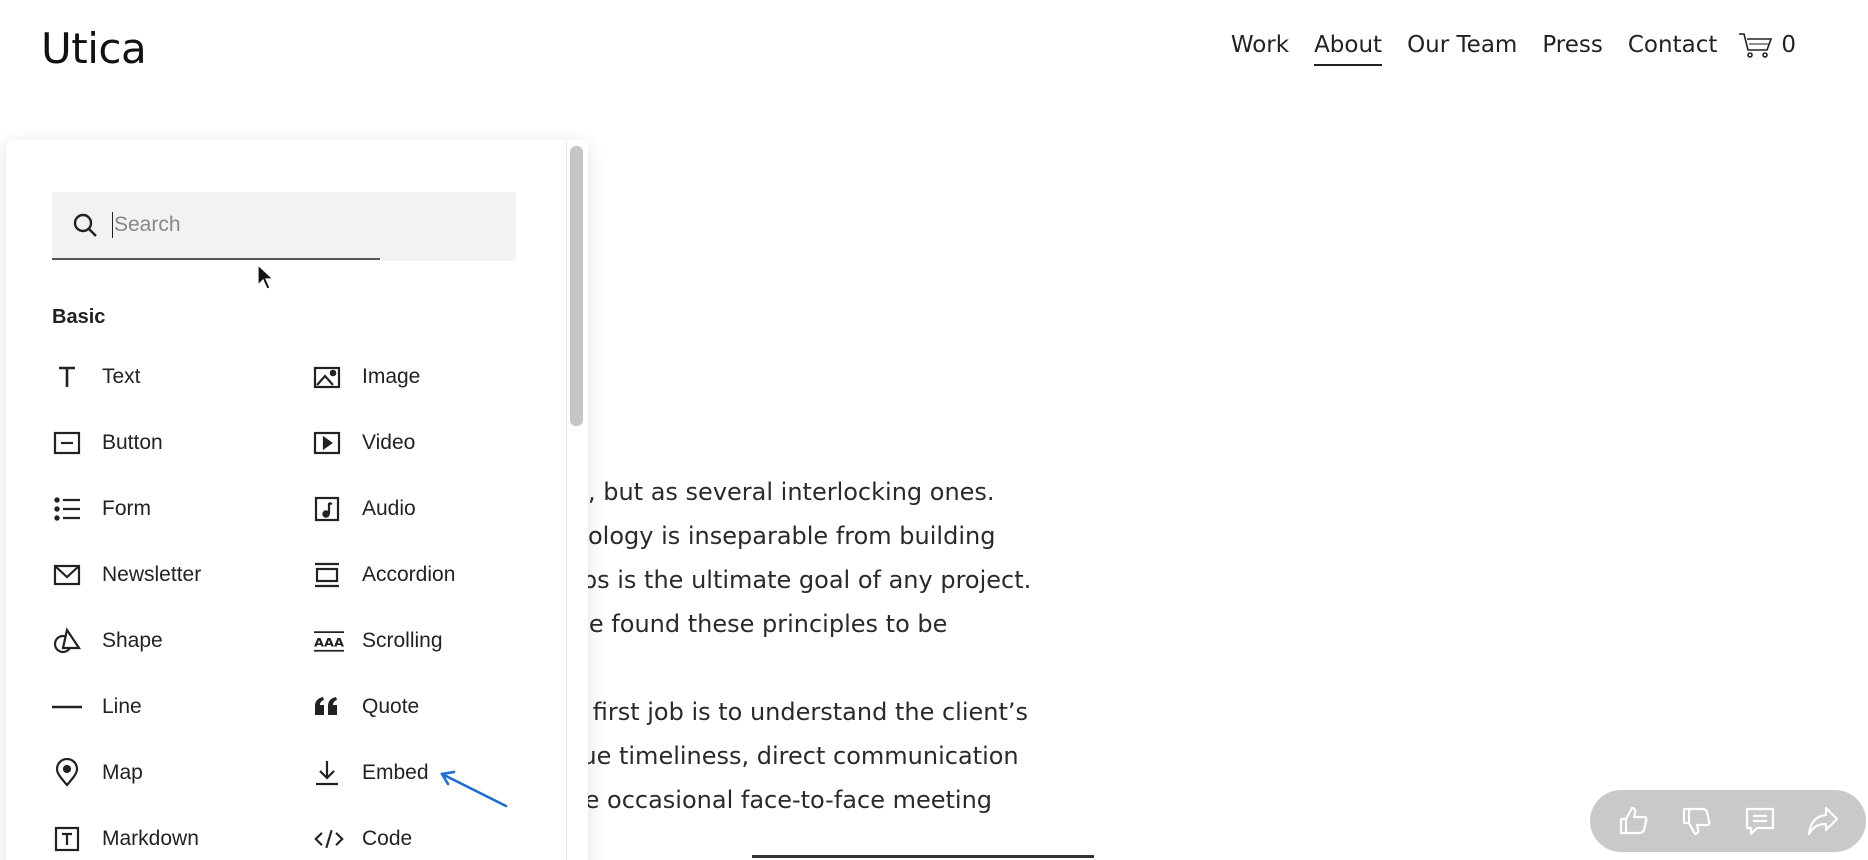 Image resolution: width=1868 pixels, height=860 pixels. I want to click on block-scrolling: AAA Scrolling, so click(412, 641).